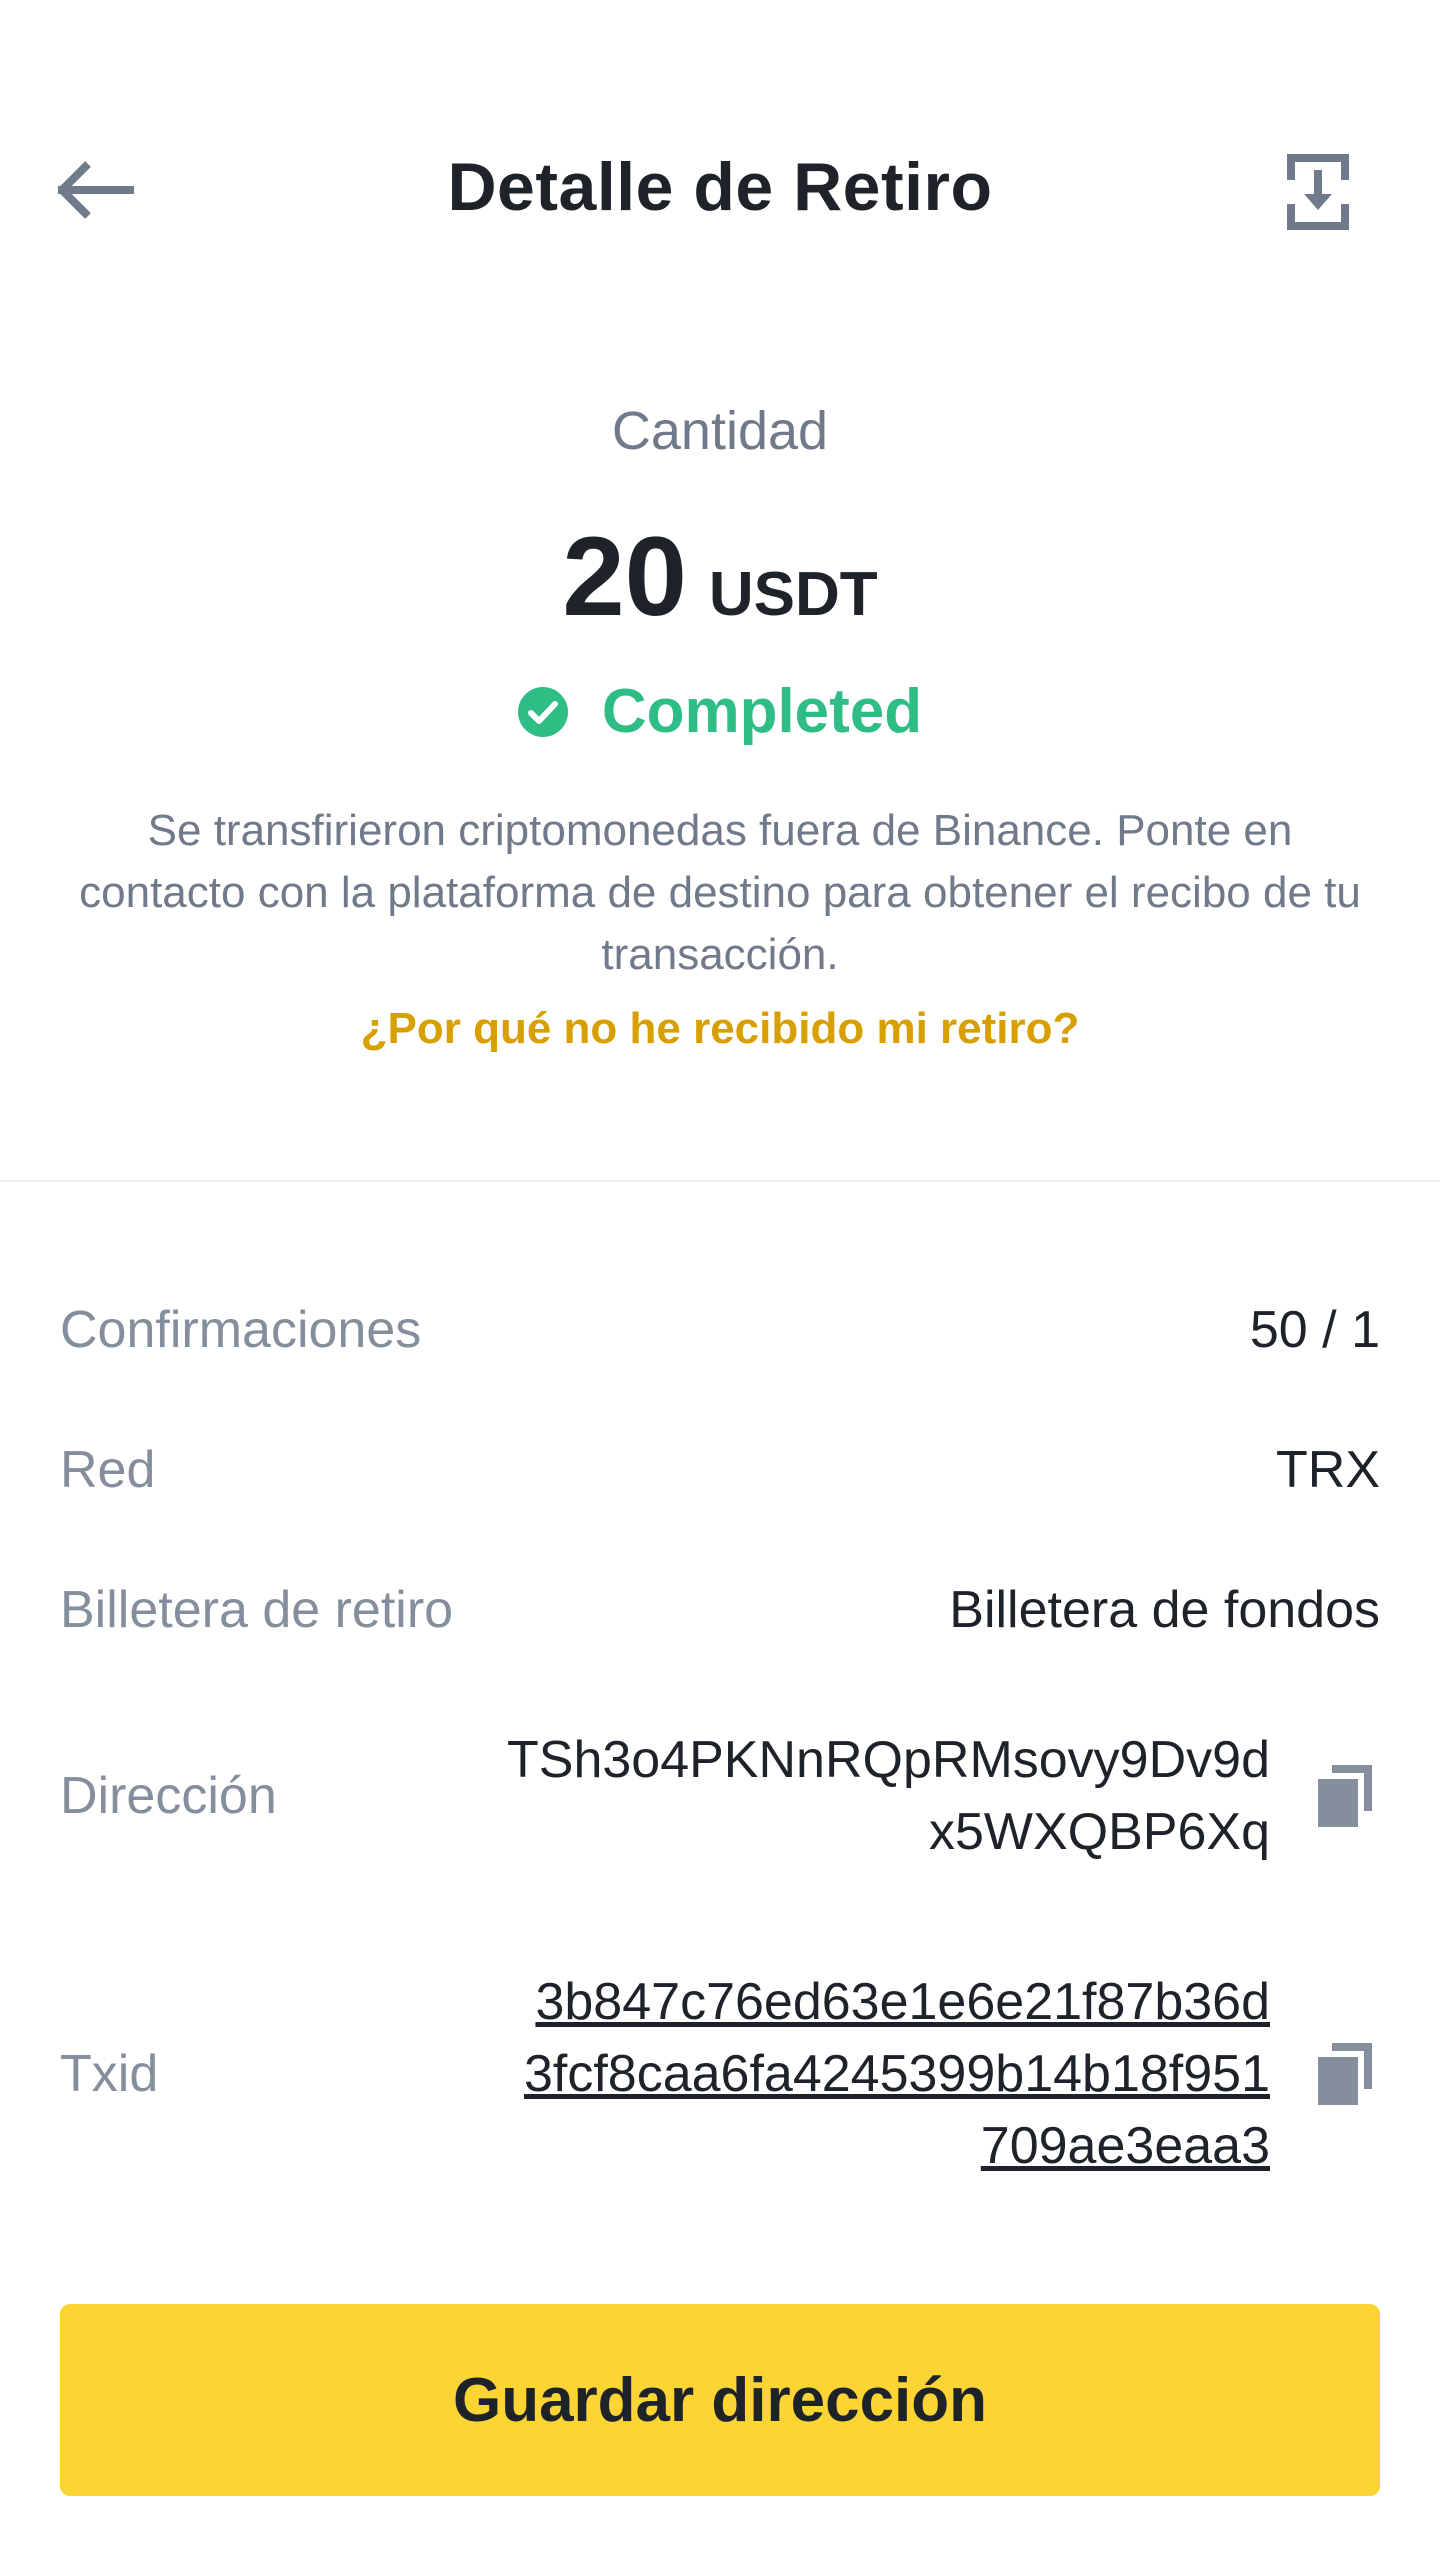 The width and height of the screenshot is (1440, 2560). What do you see at coordinates (762, 711) in the screenshot?
I see `status-text: Completed` at bounding box center [762, 711].